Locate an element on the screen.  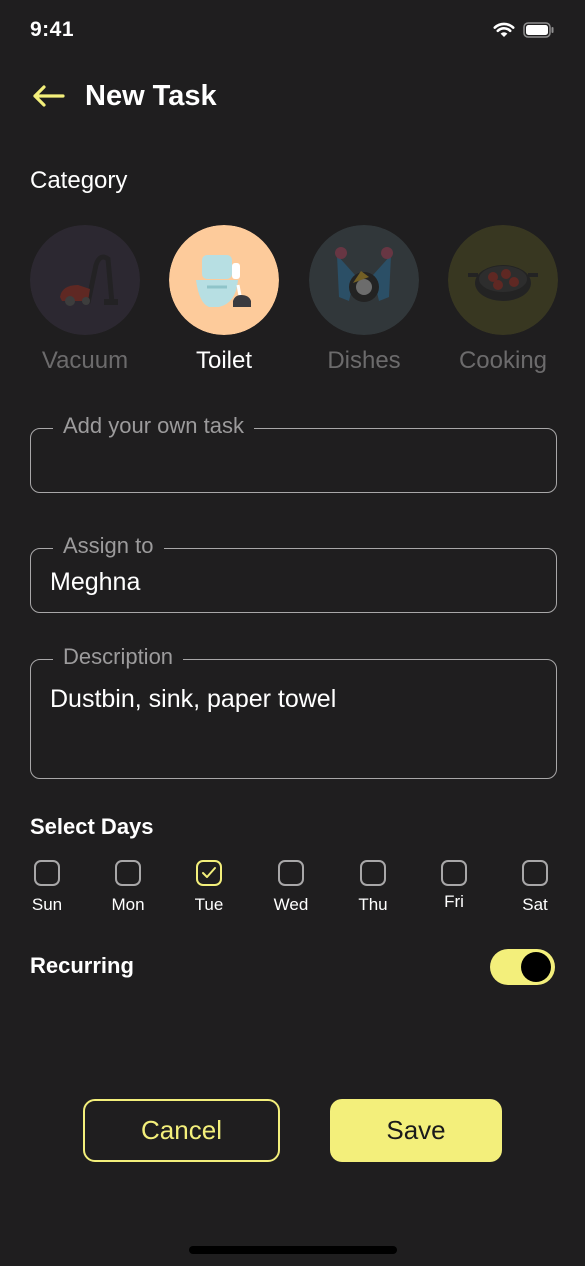
task-field: Add your own task is located at coordinates (293, 453).